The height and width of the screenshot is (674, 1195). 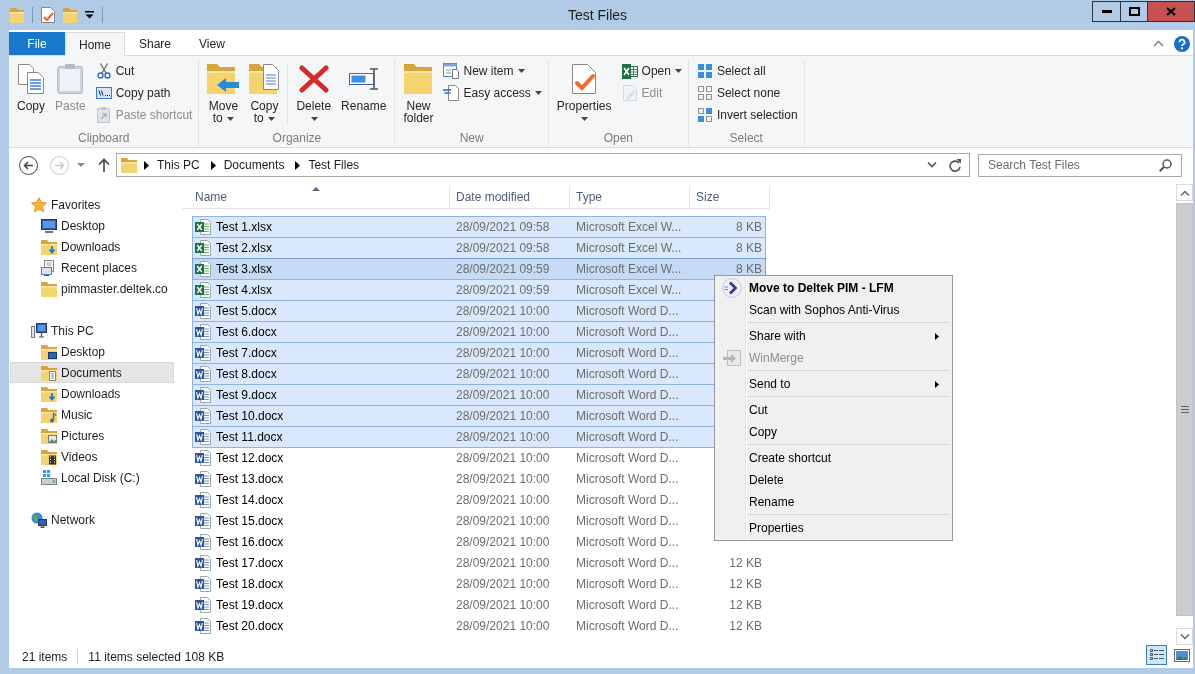 I want to click on window-title: Test Files, so click(x=597, y=15).